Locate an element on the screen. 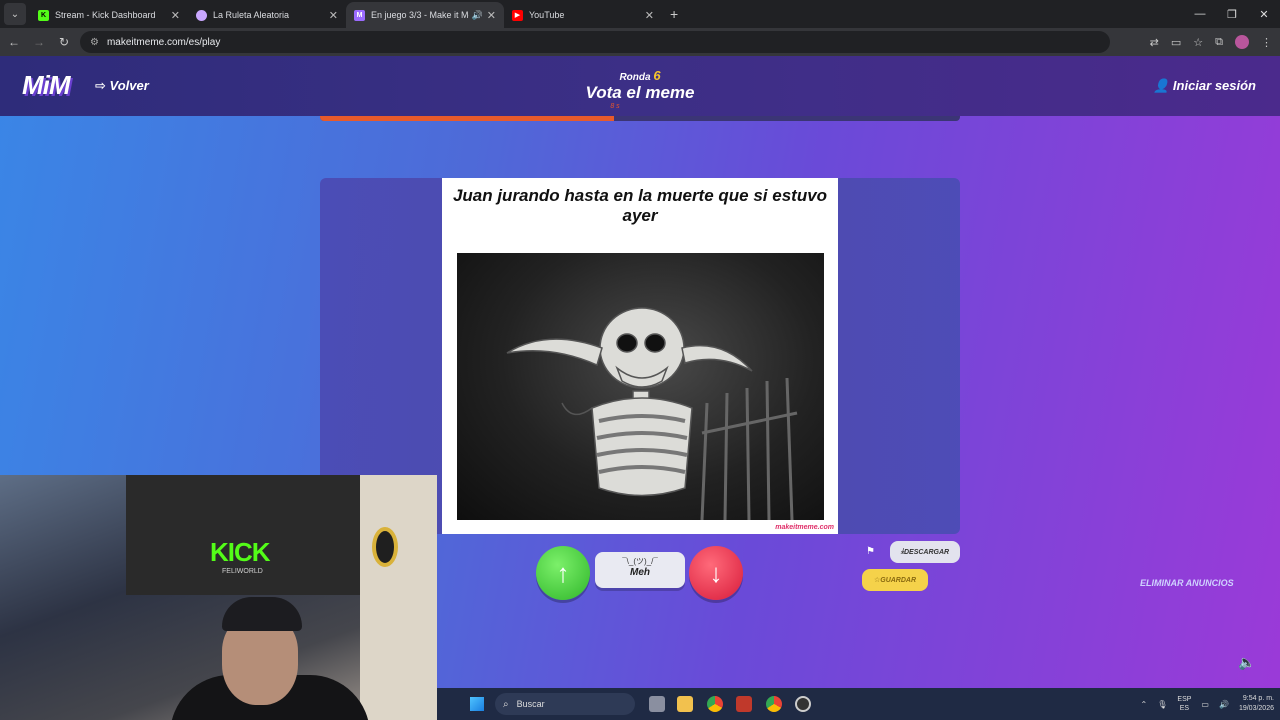  round-number: 6 is located at coordinates (657, 75).